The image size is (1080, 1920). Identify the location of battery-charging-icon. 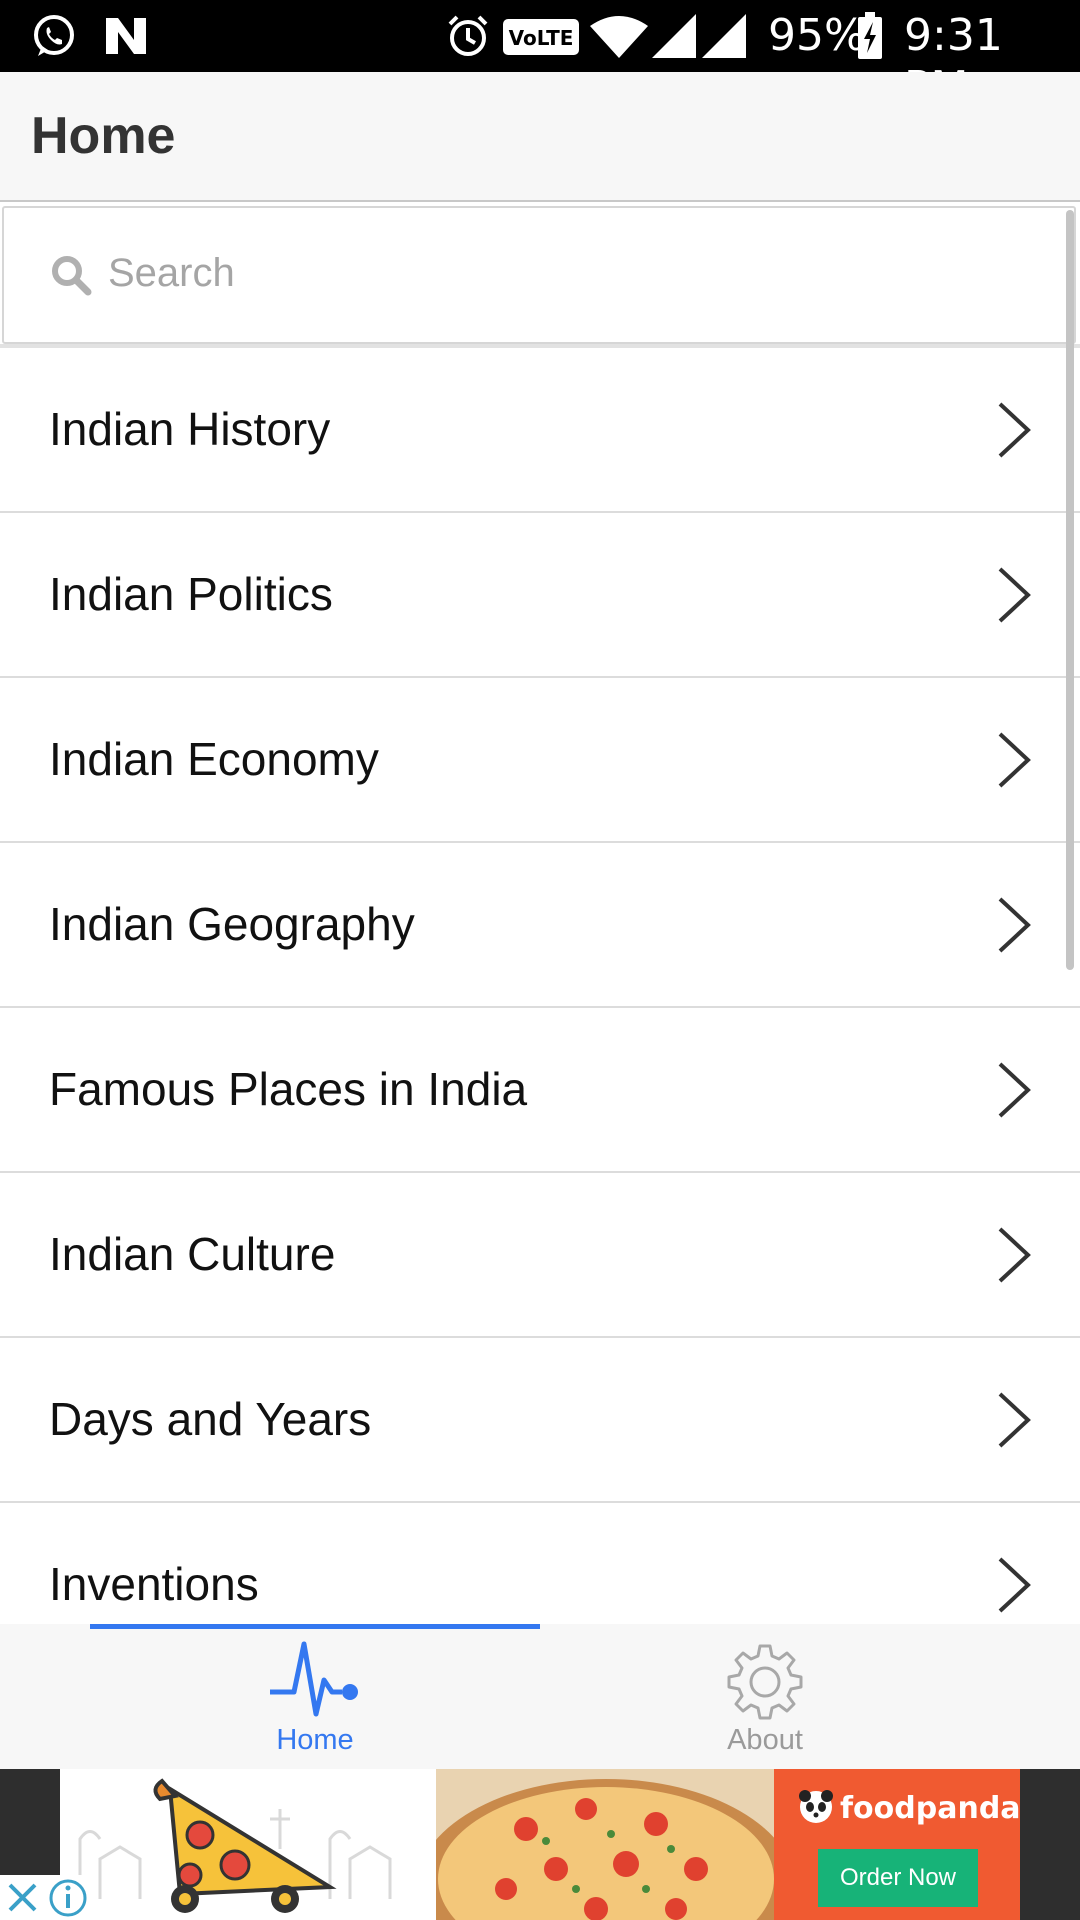
(870, 35).